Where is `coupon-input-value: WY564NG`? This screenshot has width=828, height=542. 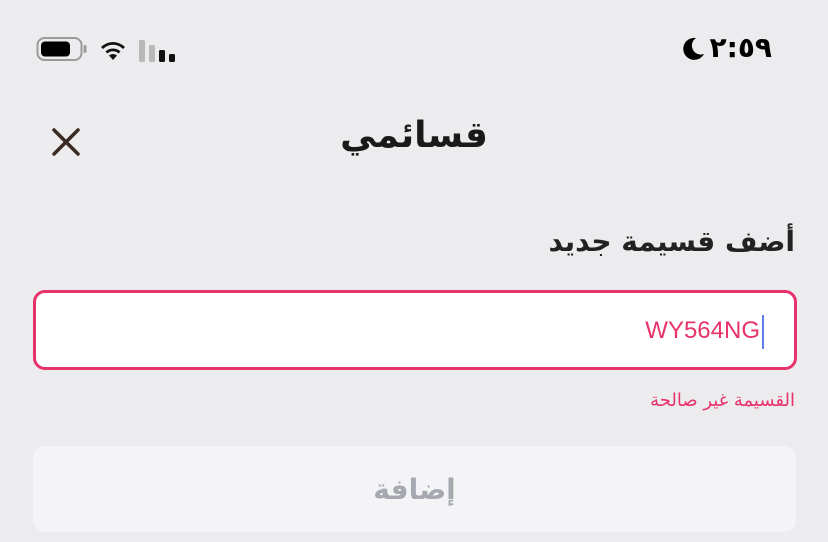
coupon-input-value: WY564NG is located at coordinates (702, 331).